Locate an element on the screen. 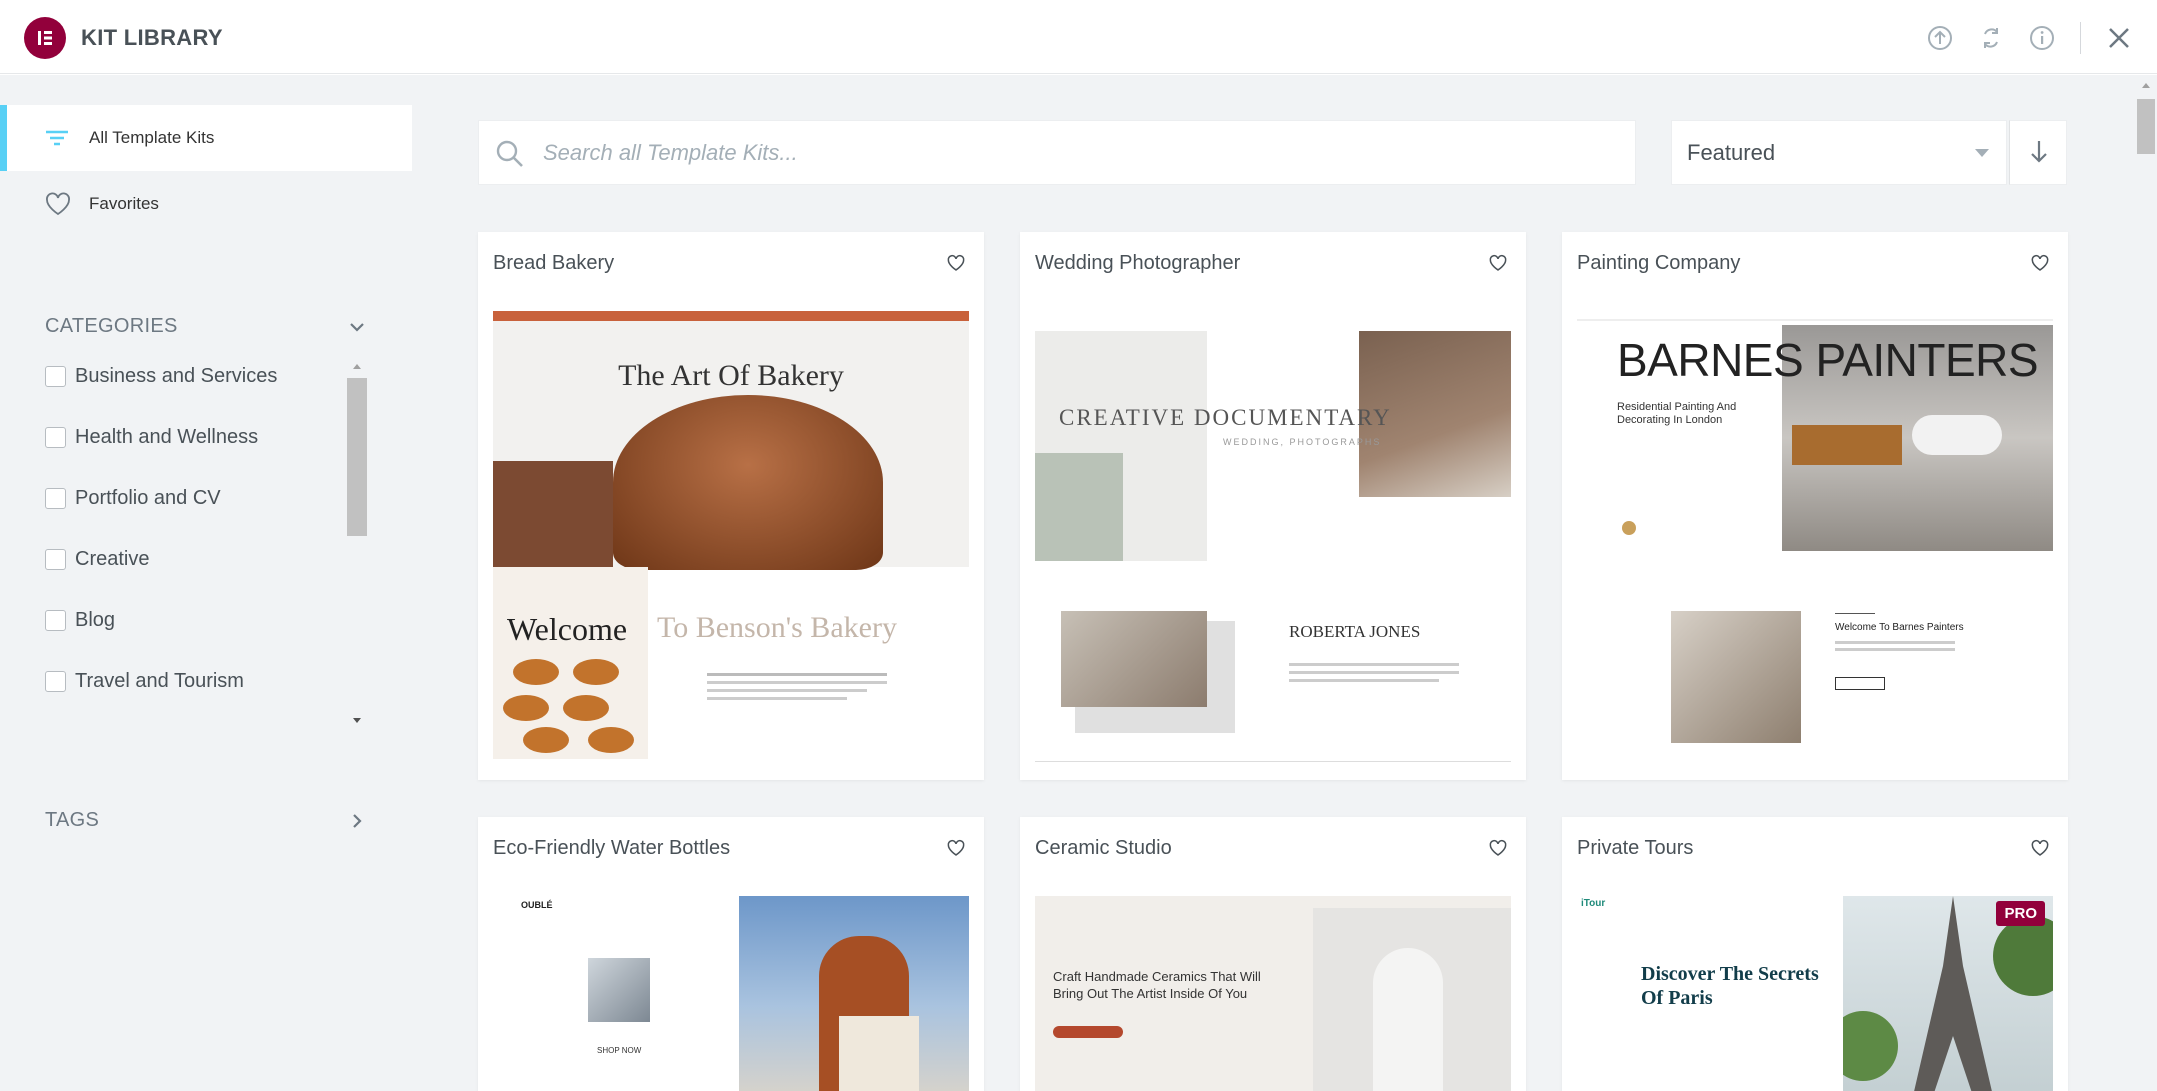  preview-photo-painters is located at coordinates (1736, 677).